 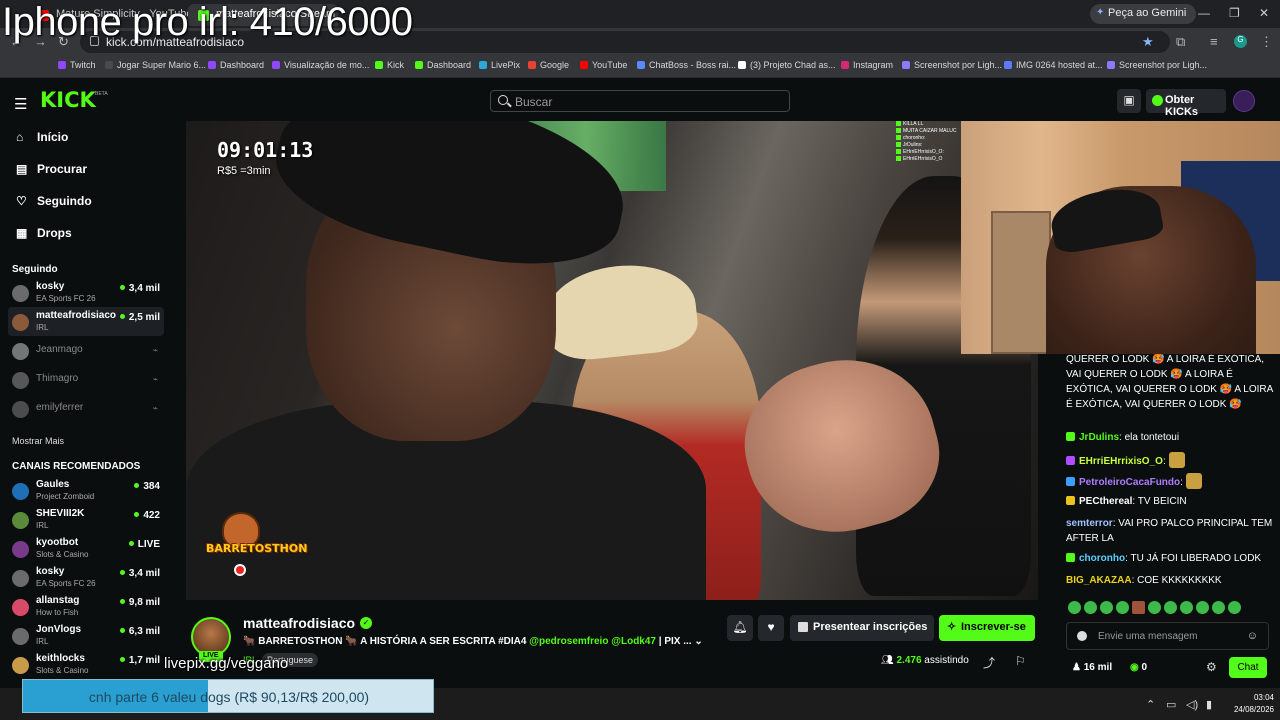 What do you see at coordinates (42, 137) in the screenshot?
I see `nav-home: ⌂ Início` at bounding box center [42, 137].